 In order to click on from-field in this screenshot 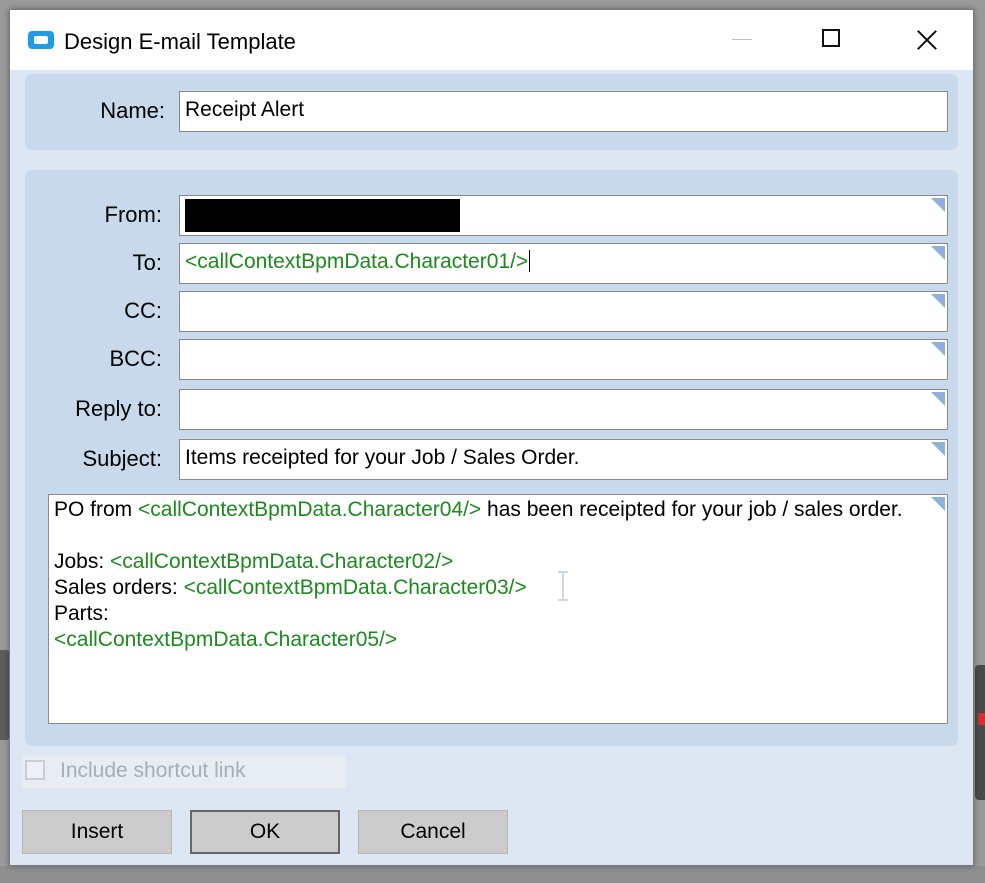, I will do `click(563, 215)`.